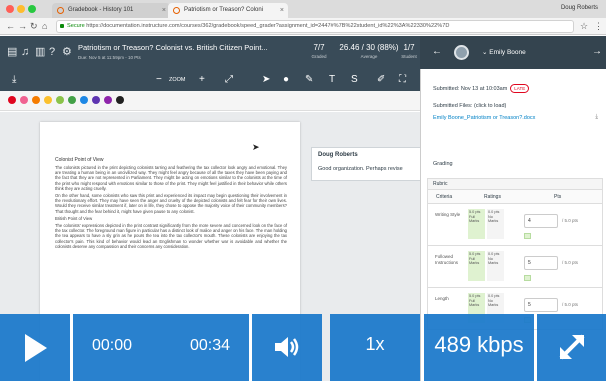 Image resolution: width=606 pixels, height=381 pixels. I want to click on grading-heading: Grading, so click(443, 164).